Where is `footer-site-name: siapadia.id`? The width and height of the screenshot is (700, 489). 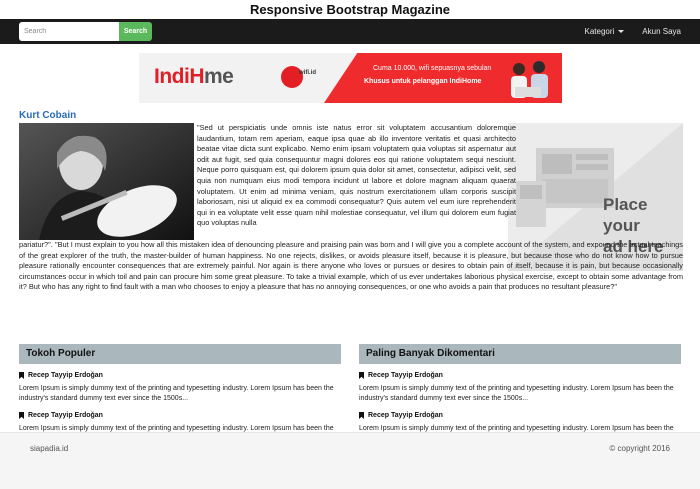 footer-site-name: siapadia.id is located at coordinates (49, 448).